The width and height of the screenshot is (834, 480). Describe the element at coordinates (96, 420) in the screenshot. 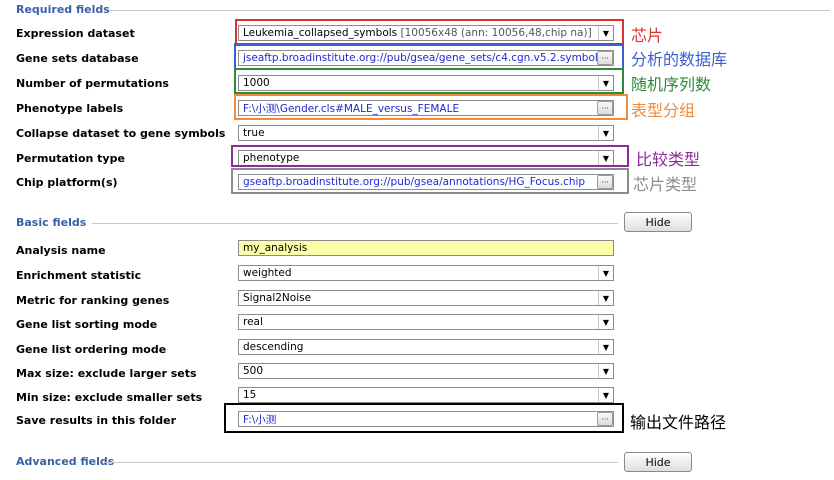

I see `label-save-results-folder: Save results in this folder` at that location.